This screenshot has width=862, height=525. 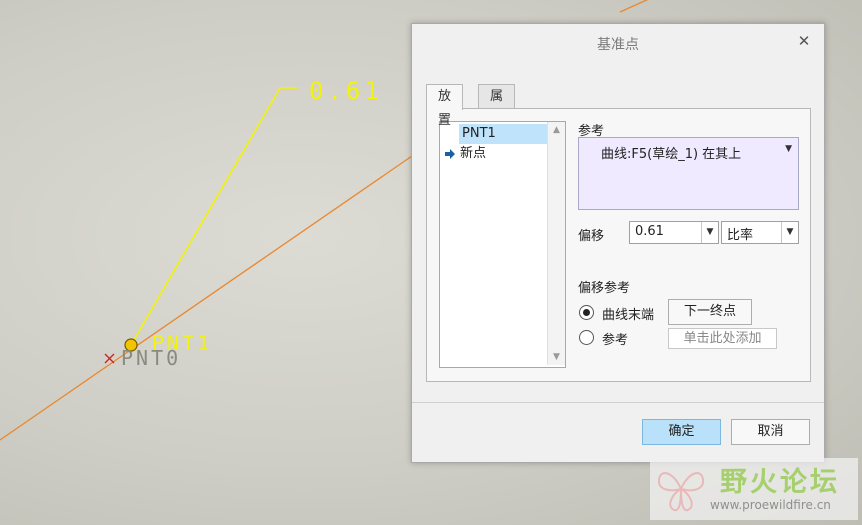 I want to click on list-item-pnt1: PNT1, so click(x=503, y=134).